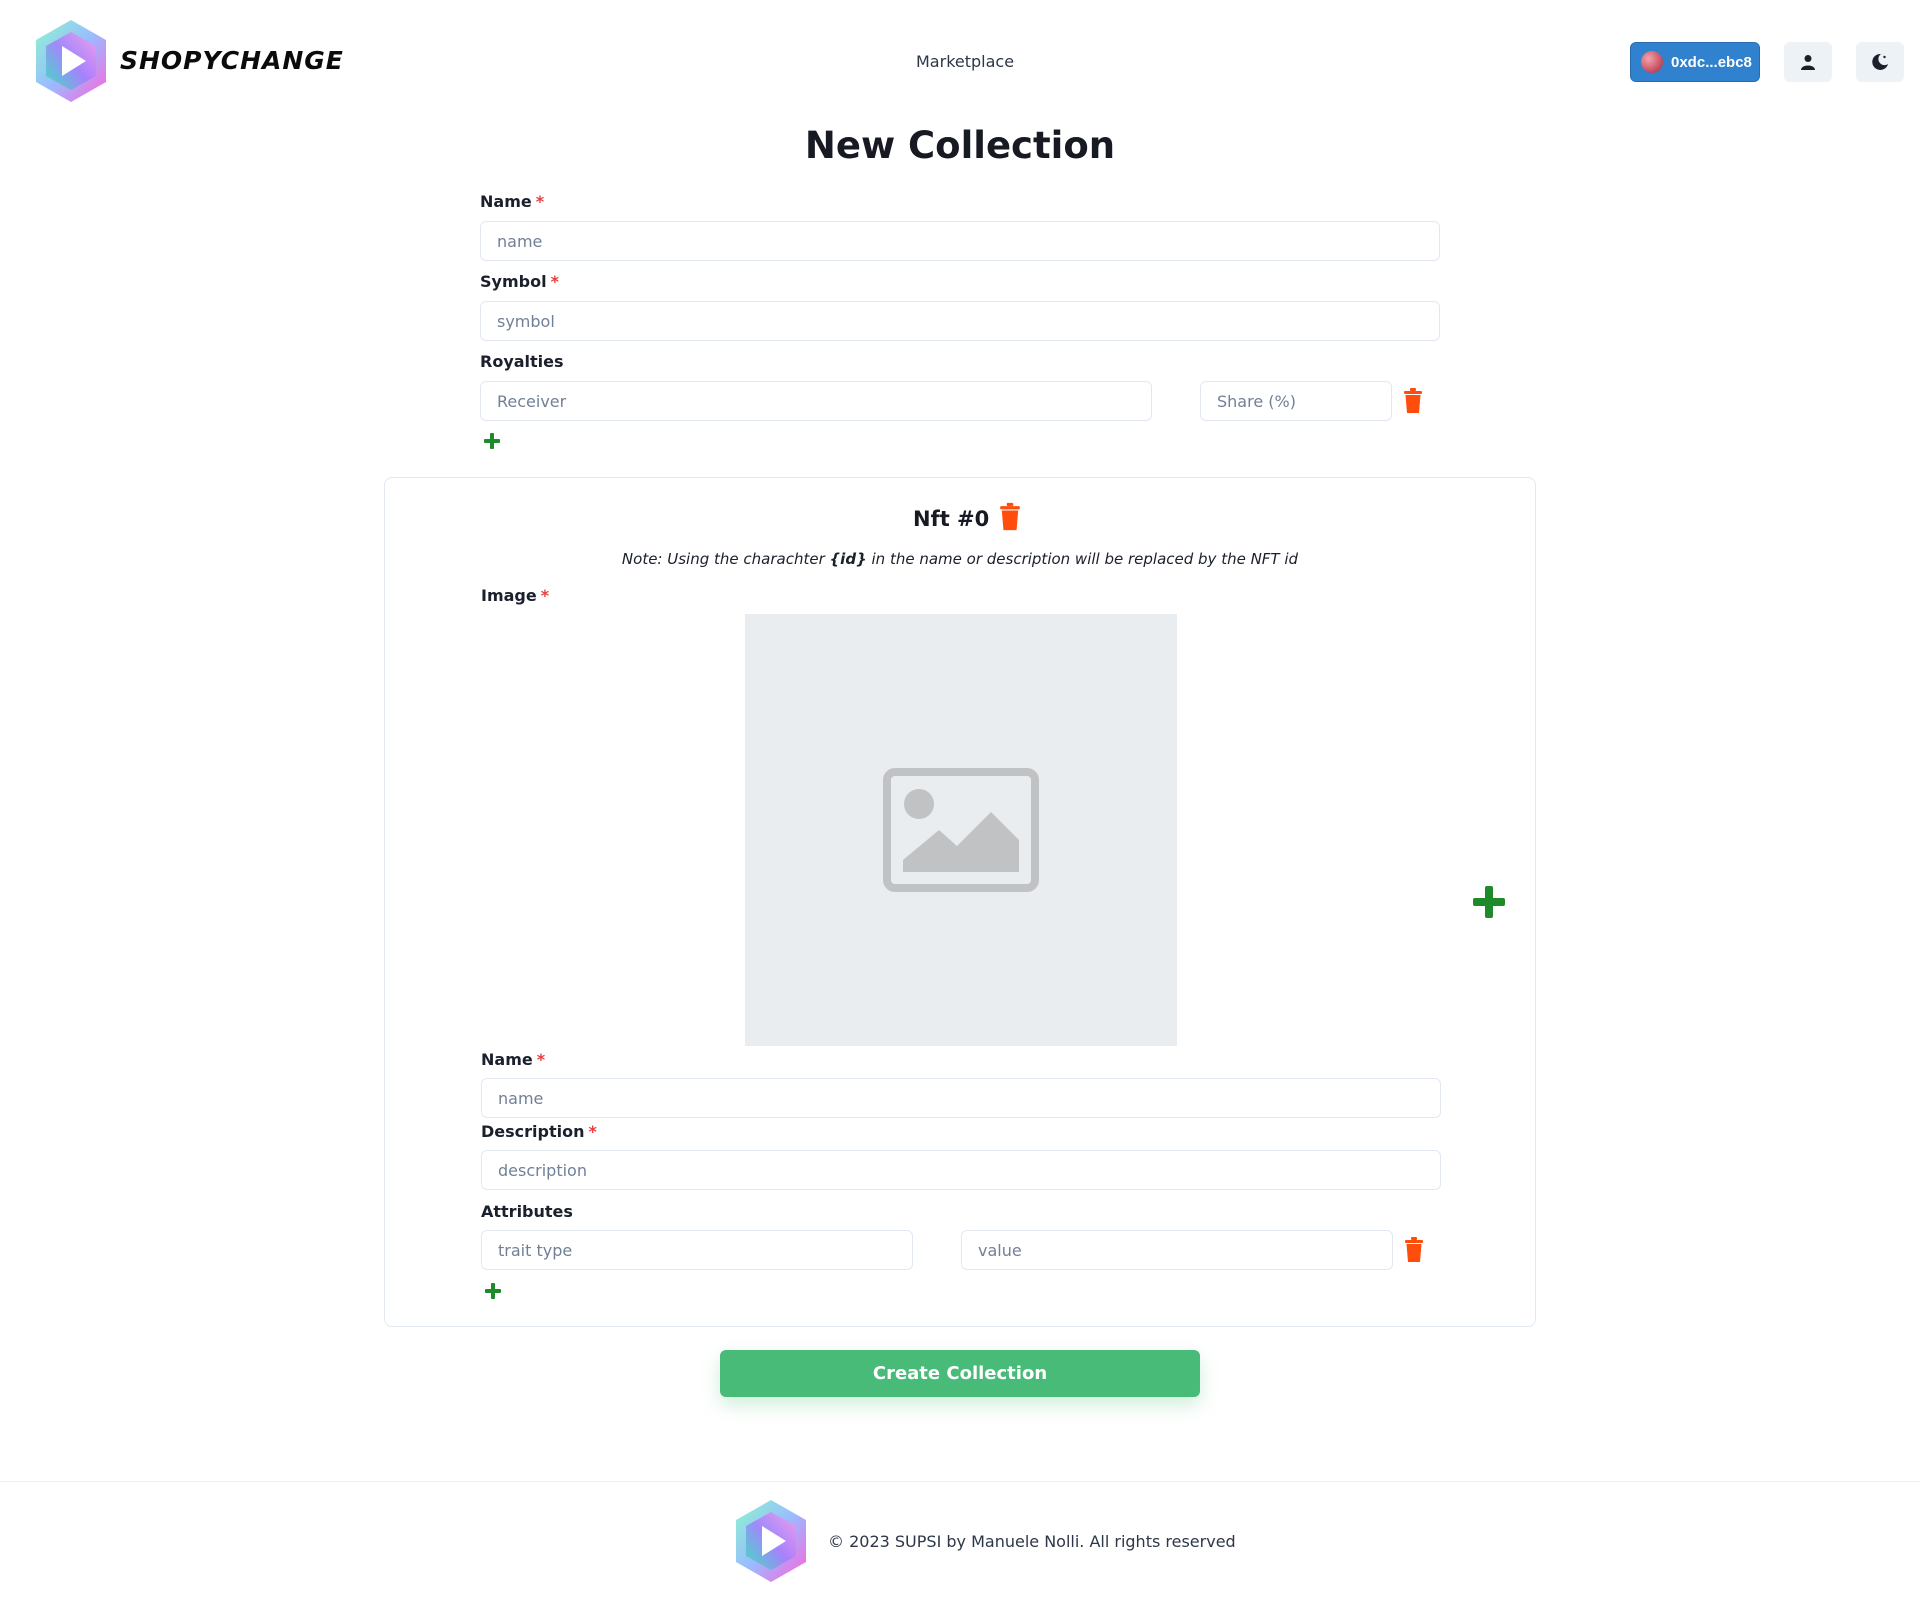 This screenshot has height=1600, width=1920. I want to click on user-icon, so click(1808, 62).